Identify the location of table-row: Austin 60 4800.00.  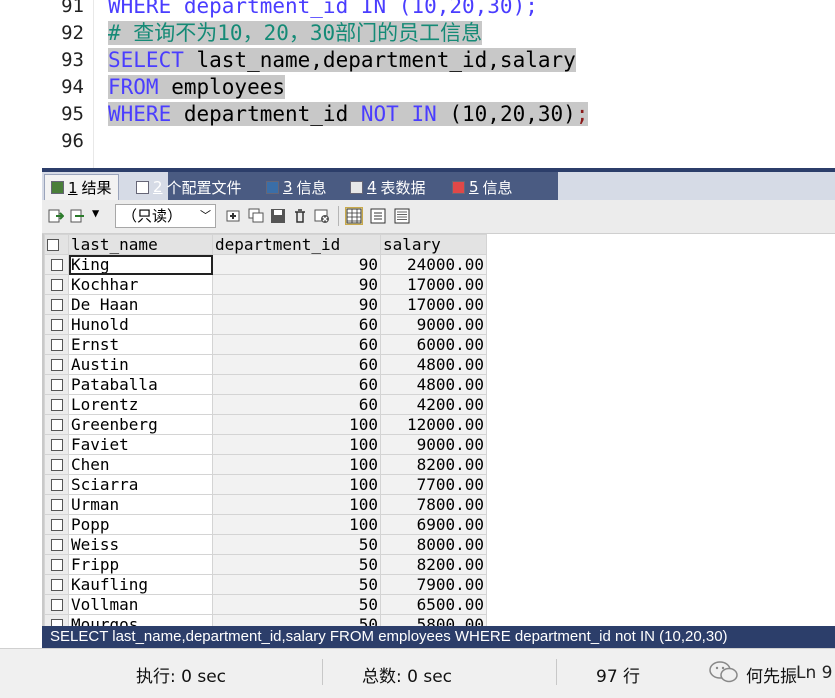
(265, 364).